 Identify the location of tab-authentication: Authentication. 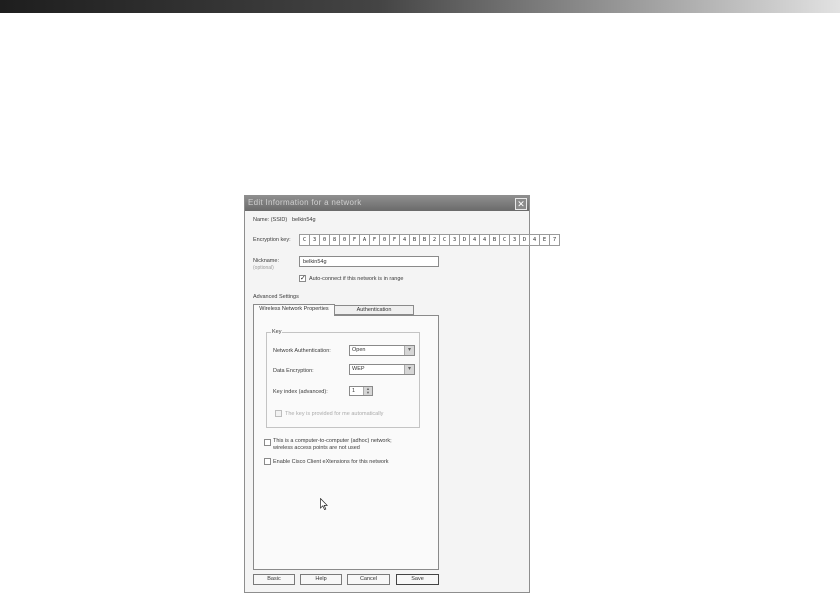
(374, 310).